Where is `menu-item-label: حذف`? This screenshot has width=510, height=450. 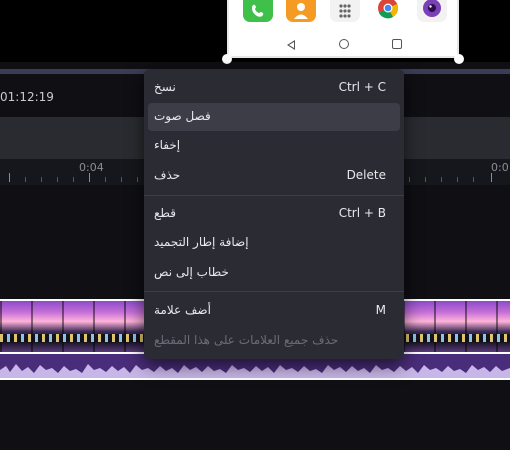
menu-item-label: حذف is located at coordinates (167, 175).